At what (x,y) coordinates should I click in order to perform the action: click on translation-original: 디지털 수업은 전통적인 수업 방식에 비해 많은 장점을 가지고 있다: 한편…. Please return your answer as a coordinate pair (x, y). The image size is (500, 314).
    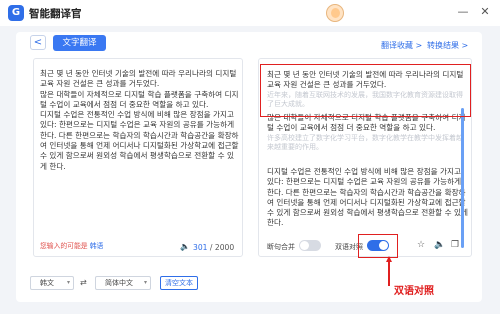
    Looking at the image, I should click on (367, 197).